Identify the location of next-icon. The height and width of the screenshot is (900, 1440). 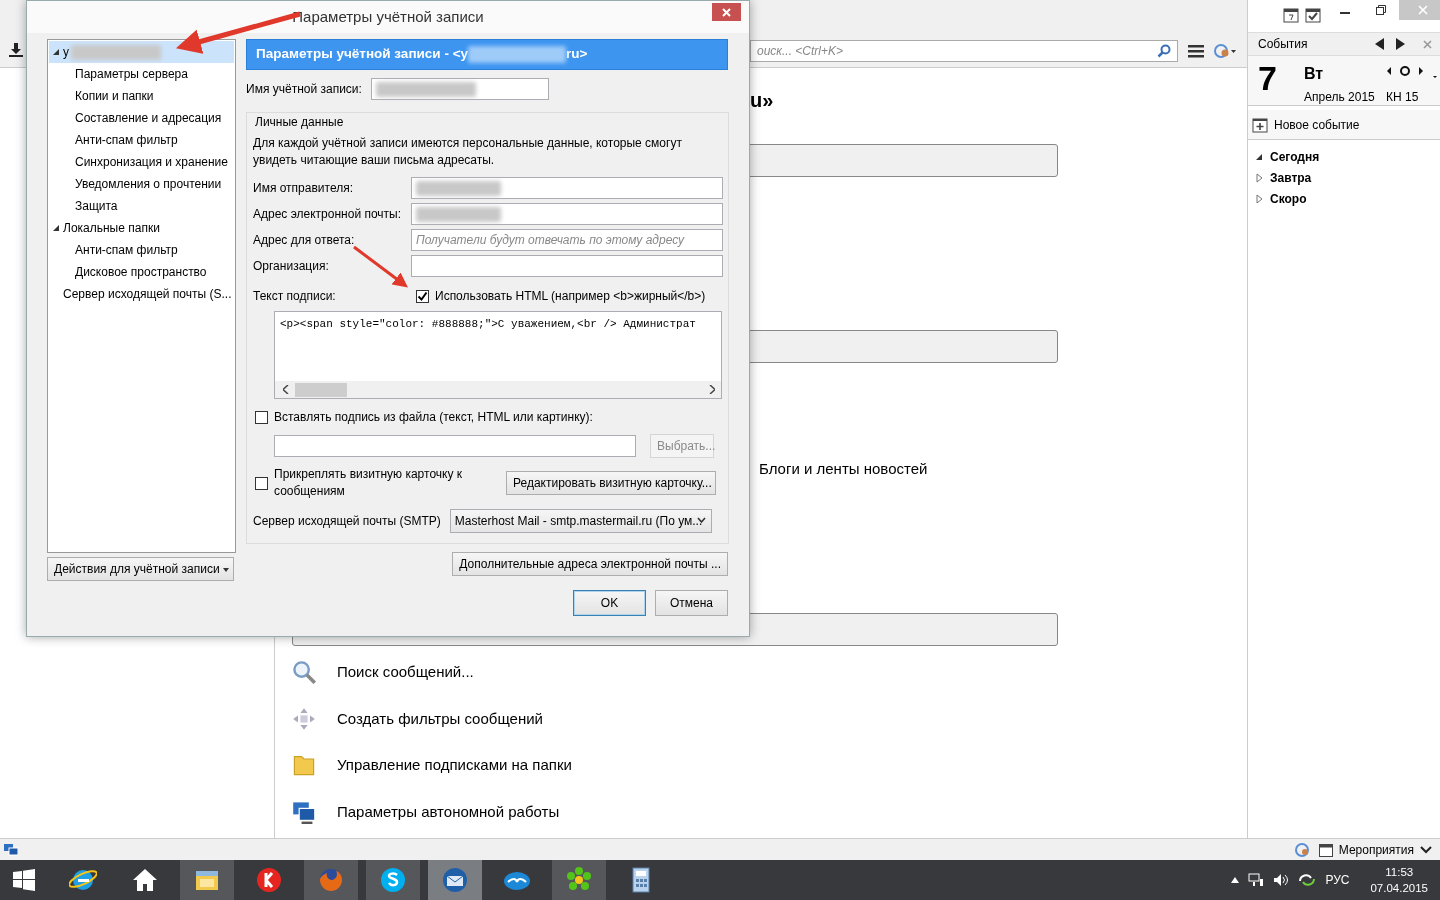
(1400, 44).